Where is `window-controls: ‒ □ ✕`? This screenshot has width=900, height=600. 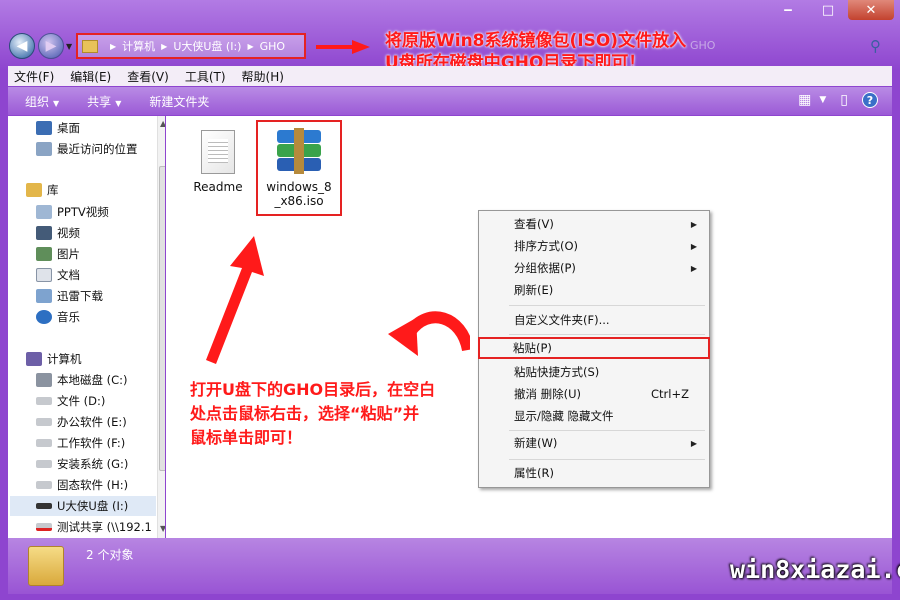
window-controls: ‒ □ ✕ is located at coordinates (831, 10).